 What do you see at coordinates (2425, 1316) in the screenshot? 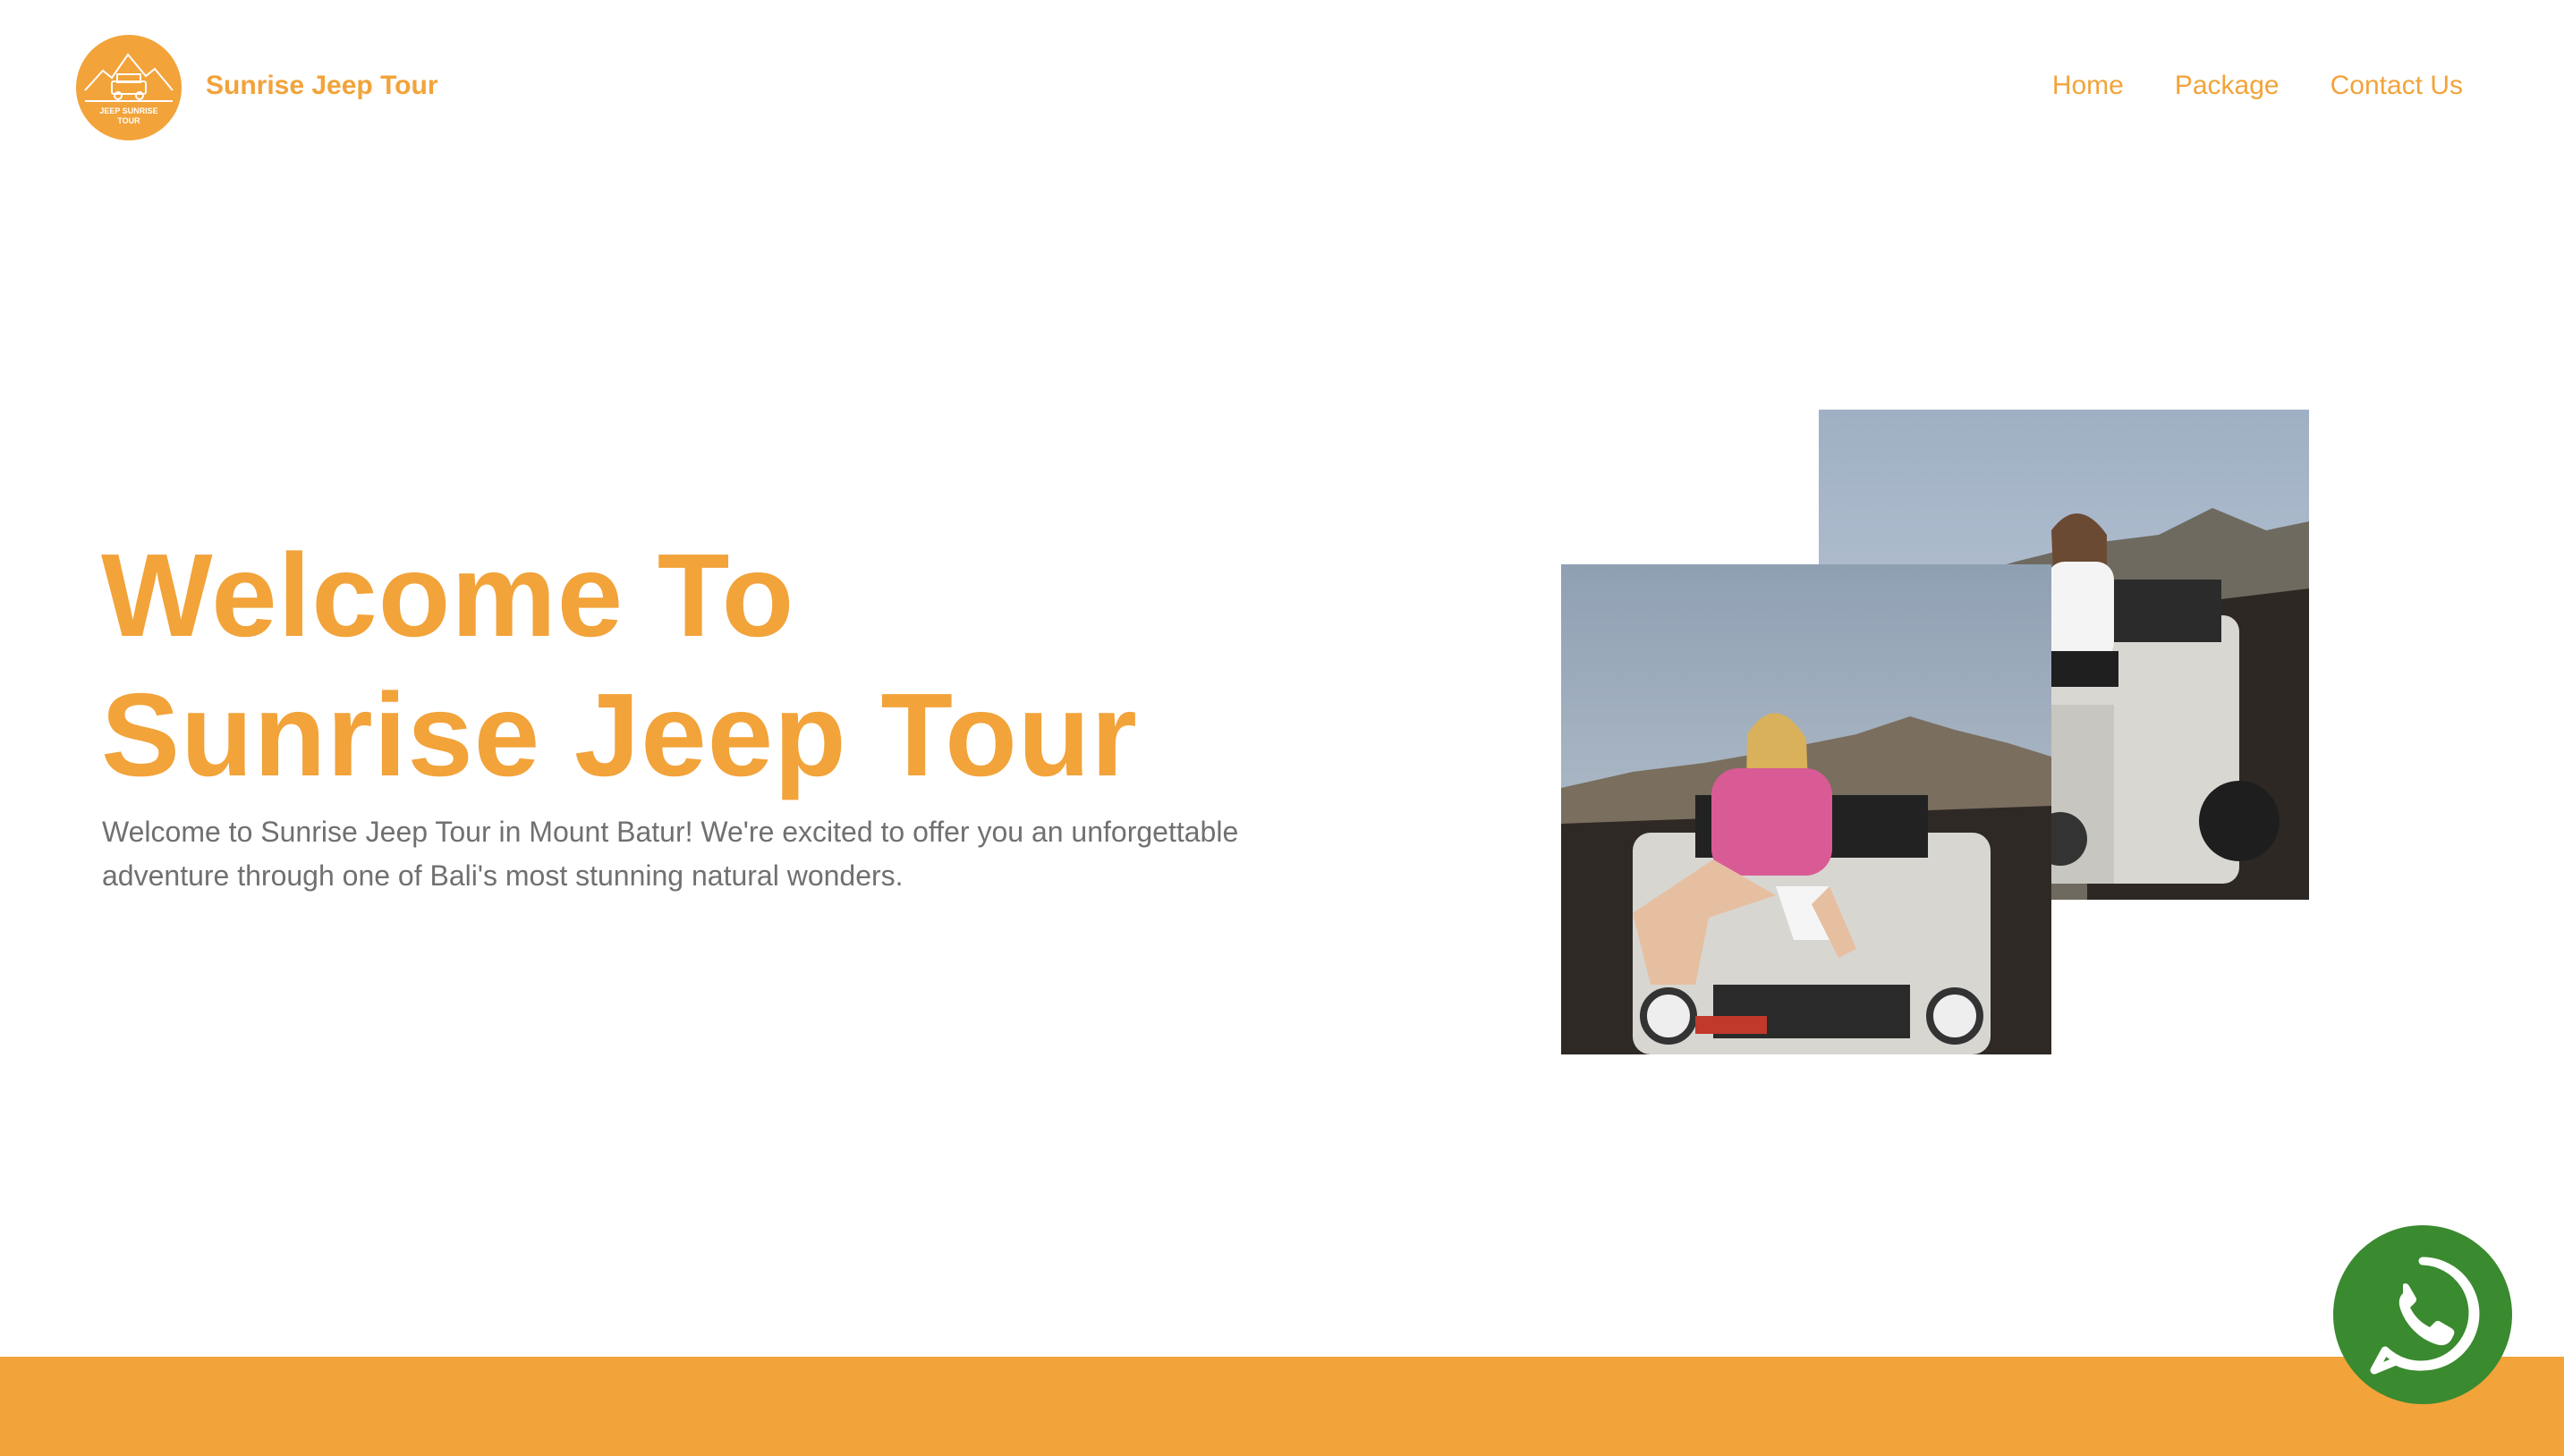
I see `whatsapp-icon` at bounding box center [2425, 1316].